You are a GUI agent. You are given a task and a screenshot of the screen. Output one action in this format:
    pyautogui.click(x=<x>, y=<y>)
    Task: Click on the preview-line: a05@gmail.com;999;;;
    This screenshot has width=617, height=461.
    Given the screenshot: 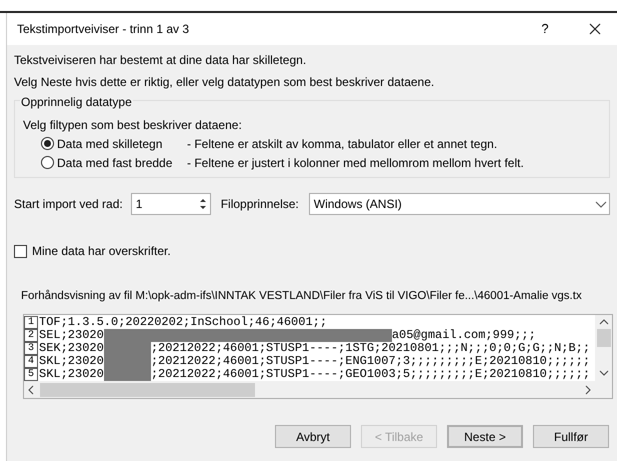 What is the action you would take?
    pyautogui.click(x=464, y=335)
    